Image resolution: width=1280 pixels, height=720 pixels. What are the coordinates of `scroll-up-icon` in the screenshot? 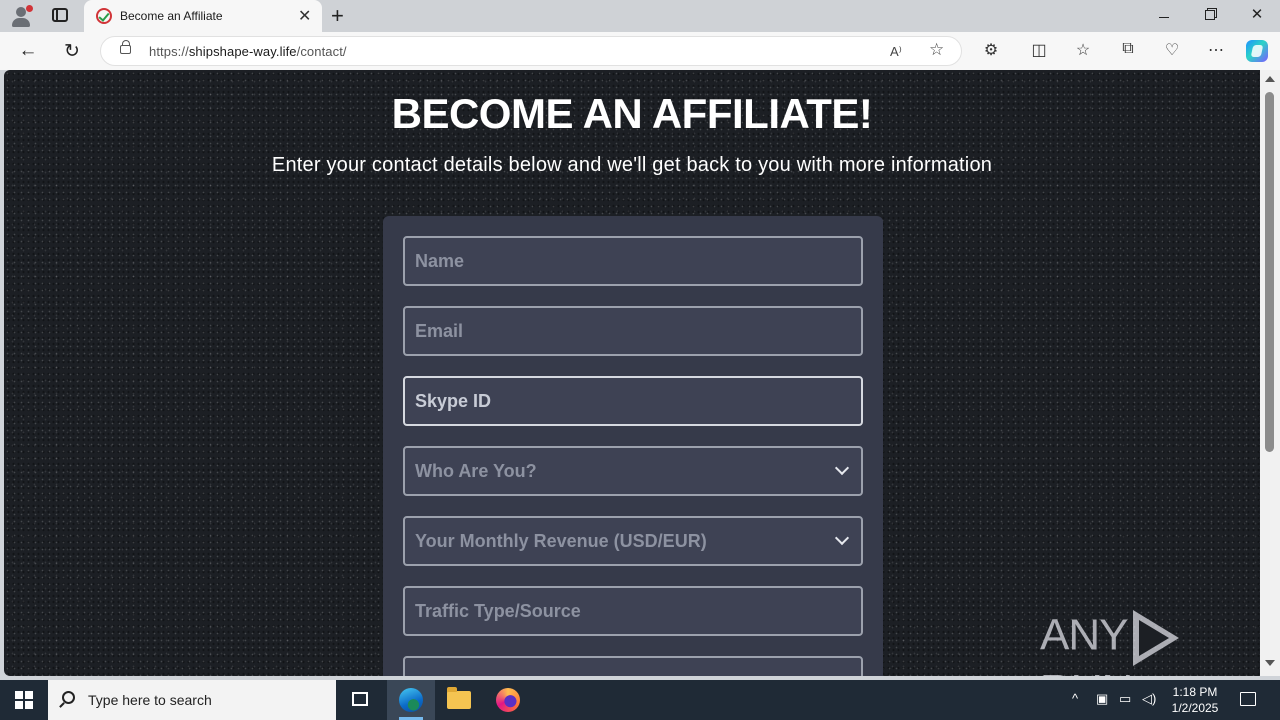 It's located at (1270, 79).